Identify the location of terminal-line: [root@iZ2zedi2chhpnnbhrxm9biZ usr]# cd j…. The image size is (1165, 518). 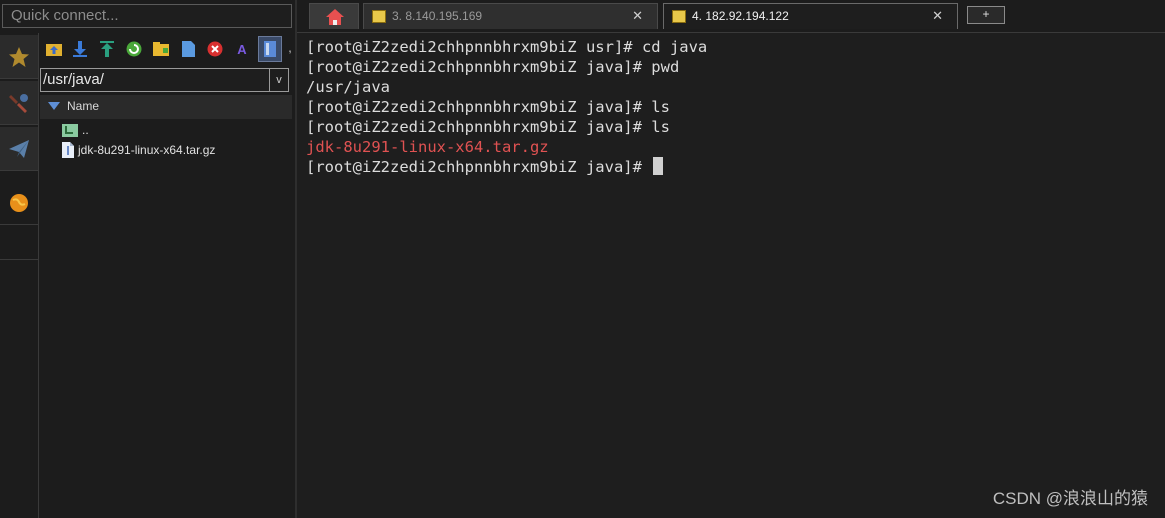
(507, 47).